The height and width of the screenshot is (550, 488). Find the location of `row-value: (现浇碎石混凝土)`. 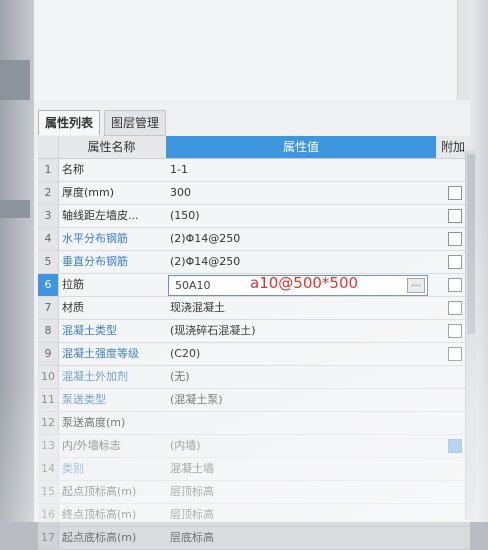

row-value: (现浇碎石混凝土) is located at coordinates (301, 331).